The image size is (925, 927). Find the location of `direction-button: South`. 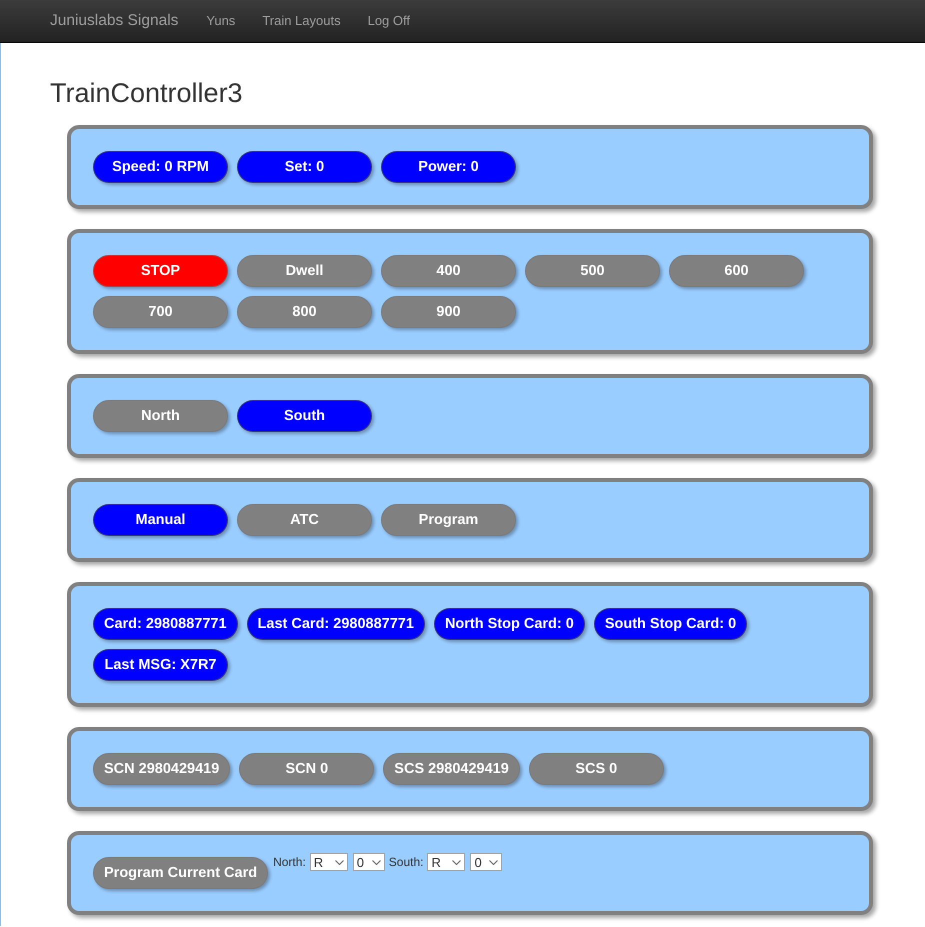

direction-button: South is located at coordinates (304, 416).